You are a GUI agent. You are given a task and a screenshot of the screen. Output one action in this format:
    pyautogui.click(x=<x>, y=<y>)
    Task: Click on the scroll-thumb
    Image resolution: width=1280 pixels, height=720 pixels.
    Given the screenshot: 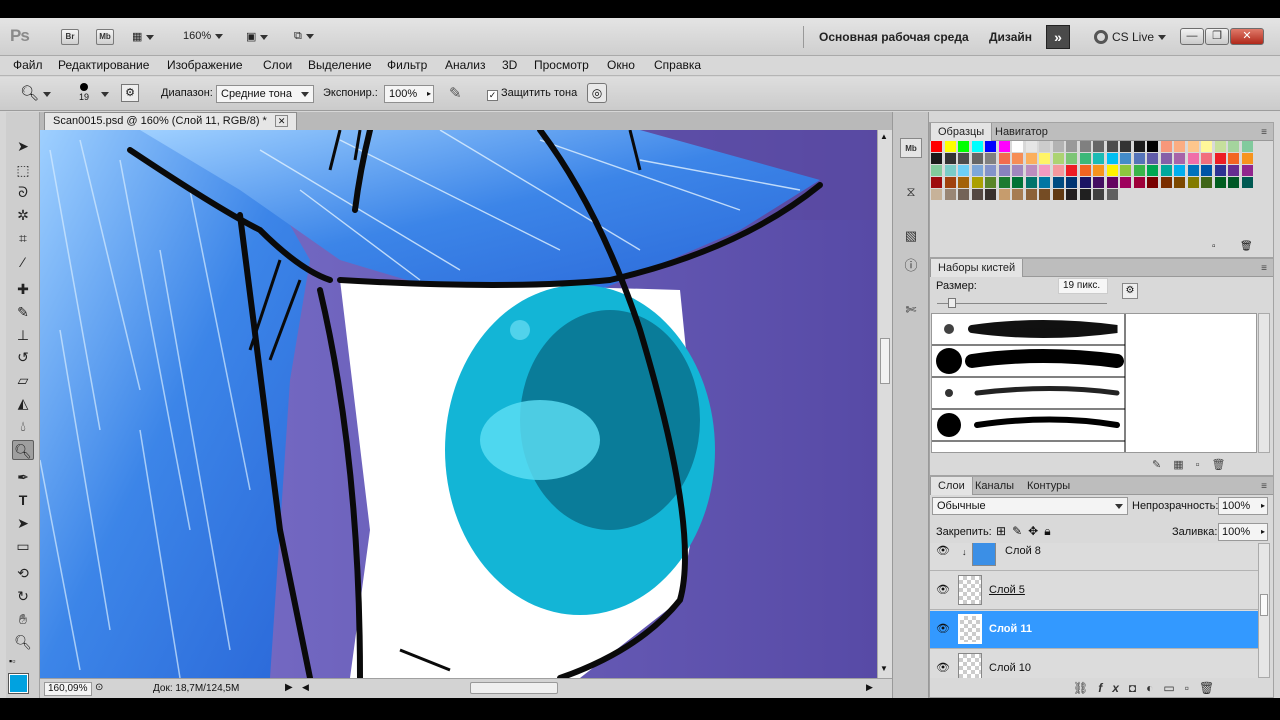 What is the action you would take?
    pyautogui.click(x=885, y=361)
    